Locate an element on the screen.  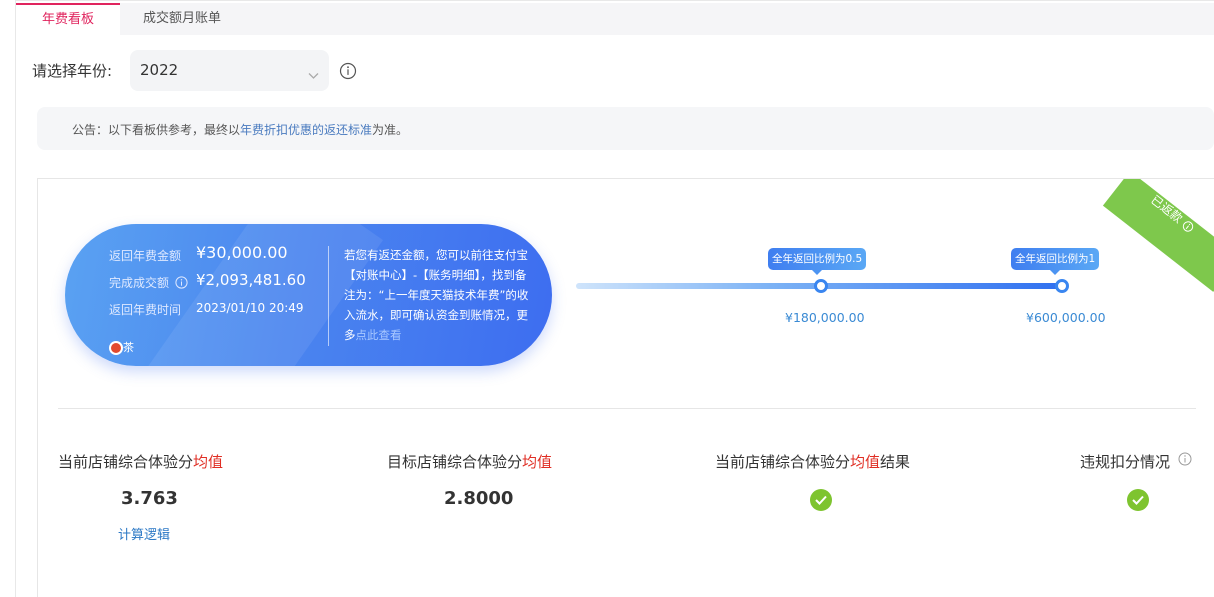
notice-text: 公告：以下看板供参考，最终以年费折扣优惠的返还标准为准。 is located at coordinates (240, 129).